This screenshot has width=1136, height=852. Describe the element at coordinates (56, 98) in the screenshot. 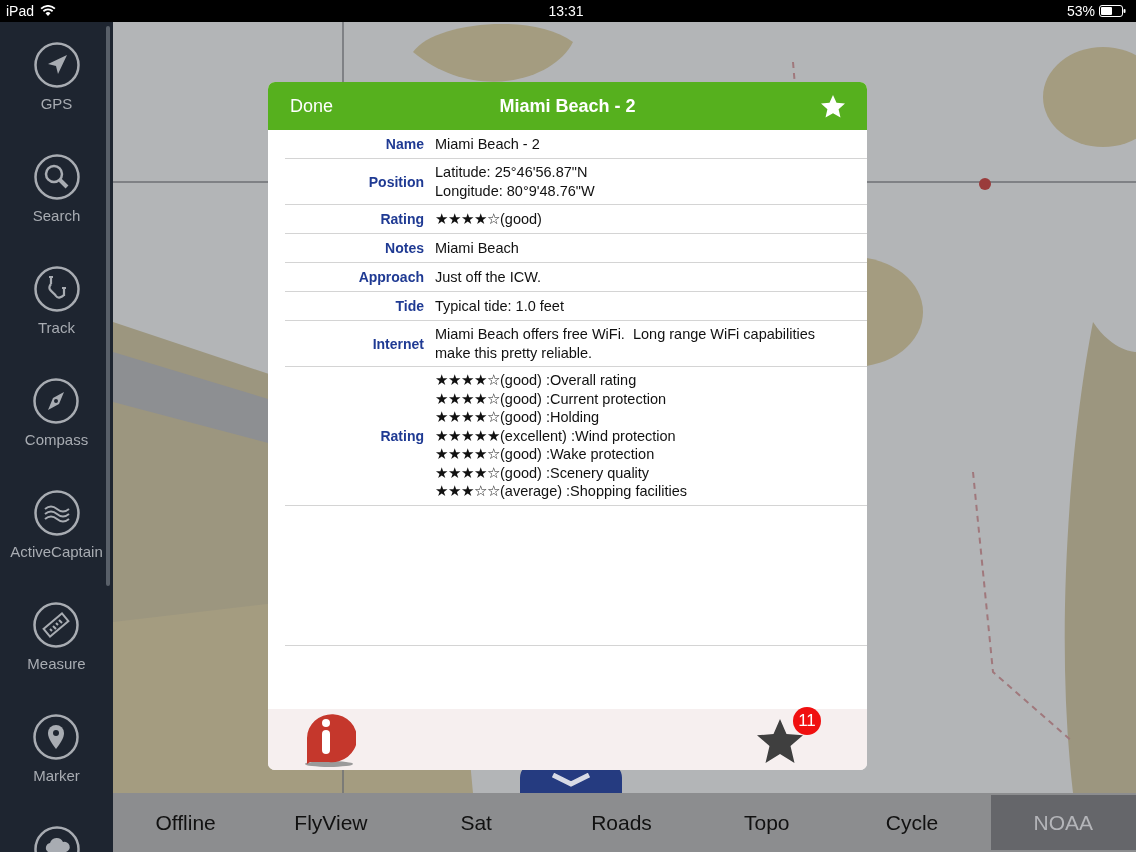

I see `sidebar-button: GPS` at that location.